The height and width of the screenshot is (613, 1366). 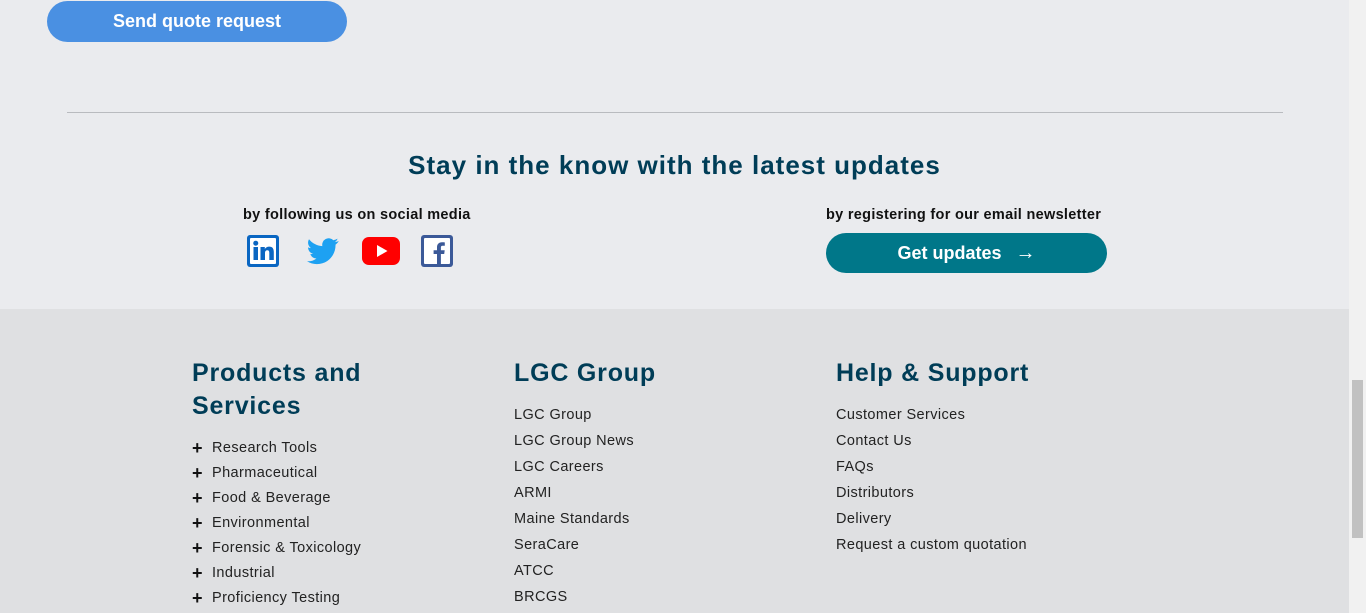 What do you see at coordinates (322, 451) in the screenshot?
I see `footer-products-item: + Research Tools` at bounding box center [322, 451].